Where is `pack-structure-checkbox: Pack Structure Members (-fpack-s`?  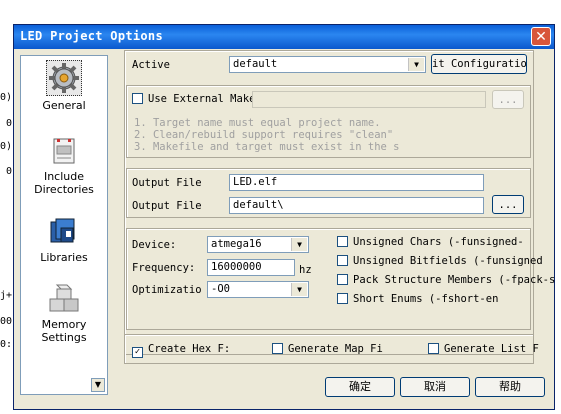
pack-structure-checkbox: Pack Structure Members (-fpack-s is located at coordinates (446, 280).